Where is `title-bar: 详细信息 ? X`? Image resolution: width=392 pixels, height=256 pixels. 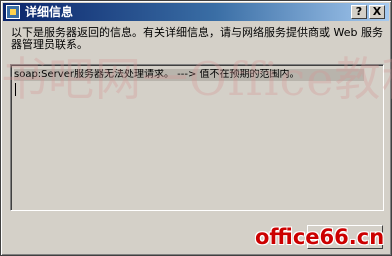 title-bar: 详细信息 ? X is located at coordinates (196, 12).